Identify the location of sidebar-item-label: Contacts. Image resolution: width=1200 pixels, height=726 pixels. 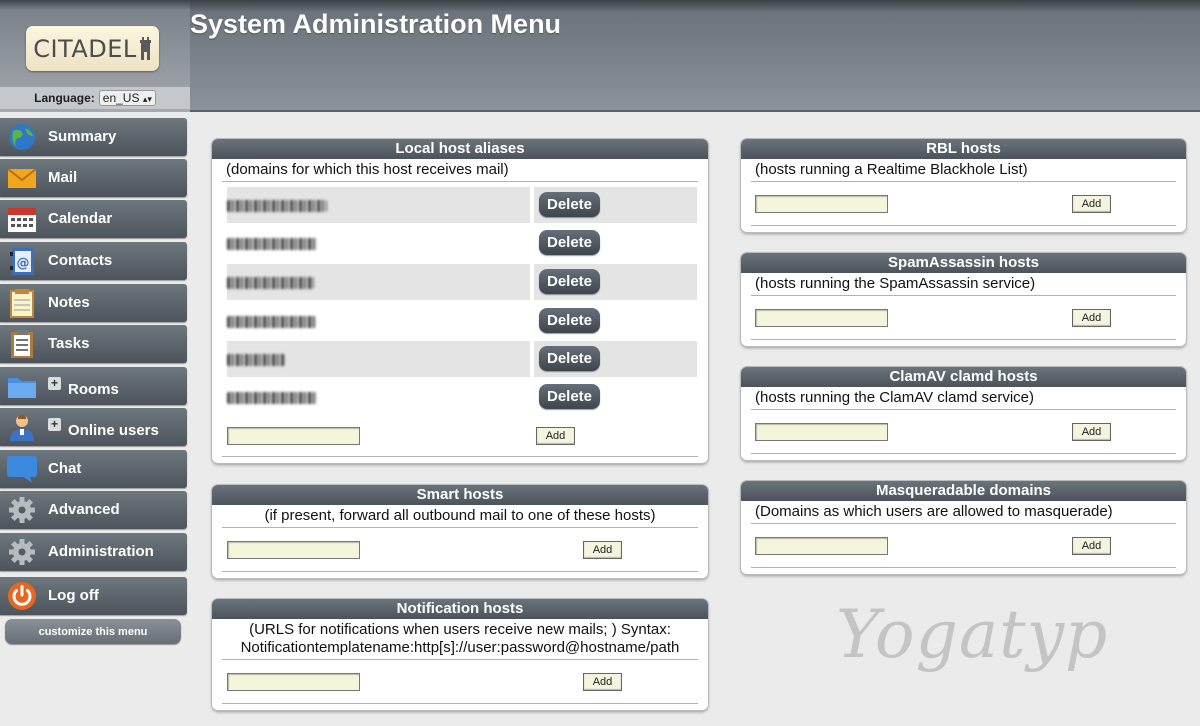
(80, 260).